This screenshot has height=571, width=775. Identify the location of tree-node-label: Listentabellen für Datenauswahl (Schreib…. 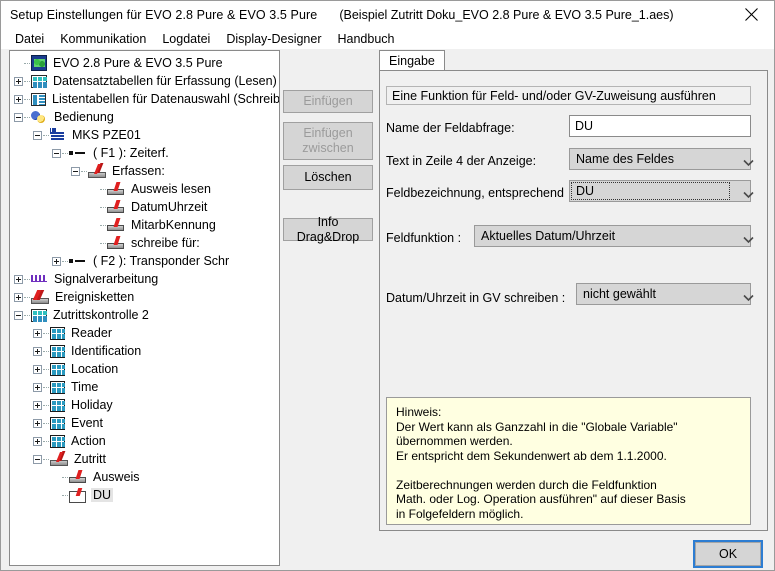
(166, 99).